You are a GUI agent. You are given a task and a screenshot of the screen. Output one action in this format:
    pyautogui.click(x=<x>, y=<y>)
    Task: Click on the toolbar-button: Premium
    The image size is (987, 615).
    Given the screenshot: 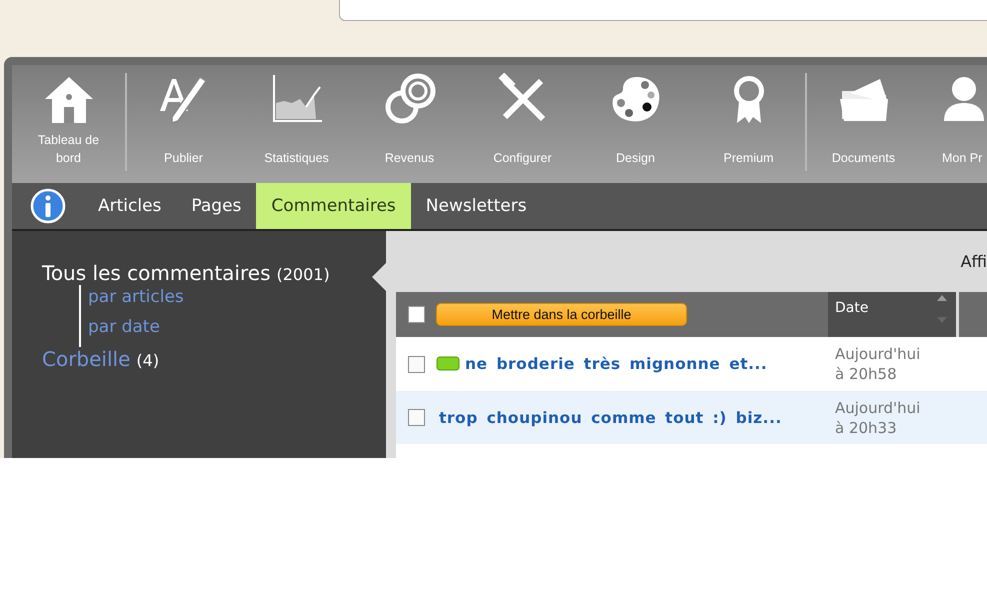 What is the action you would take?
    pyautogui.click(x=748, y=128)
    